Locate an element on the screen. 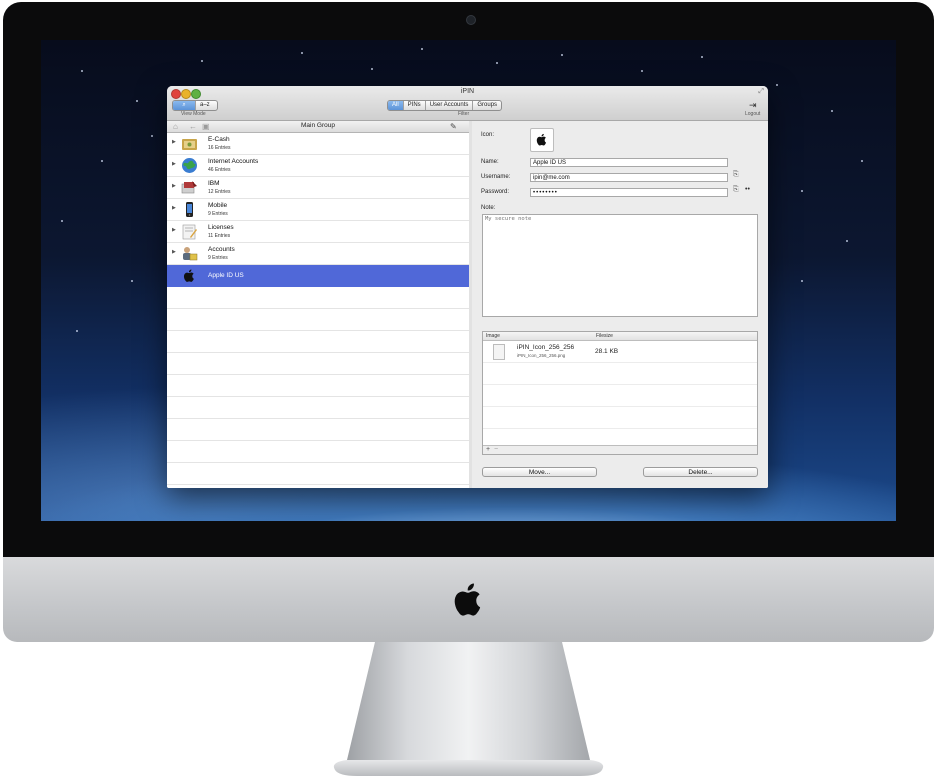 This screenshot has height=777, width=937. group-title: Main Group is located at coordinates (318, 125).